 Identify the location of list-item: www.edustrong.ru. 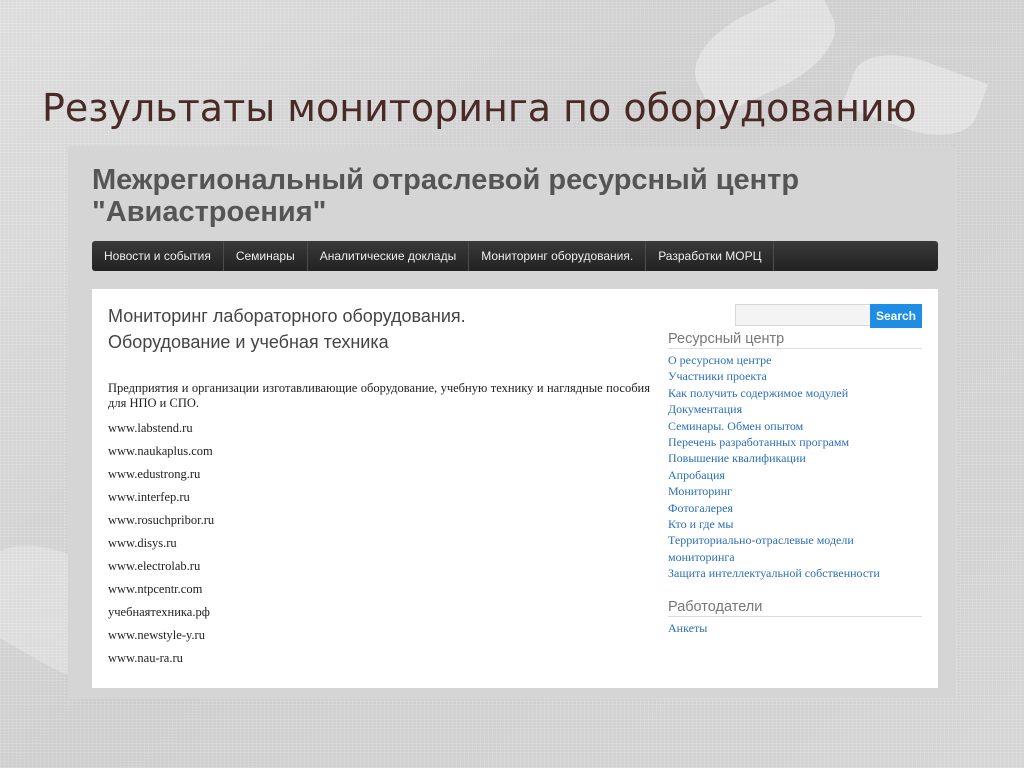
(154, 474).